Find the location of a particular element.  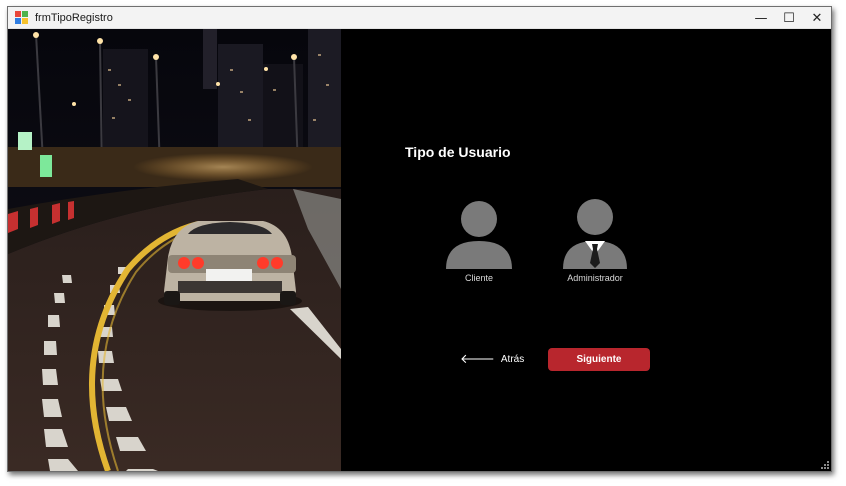

close-button: ✕ is located at coordinates (817, 18).